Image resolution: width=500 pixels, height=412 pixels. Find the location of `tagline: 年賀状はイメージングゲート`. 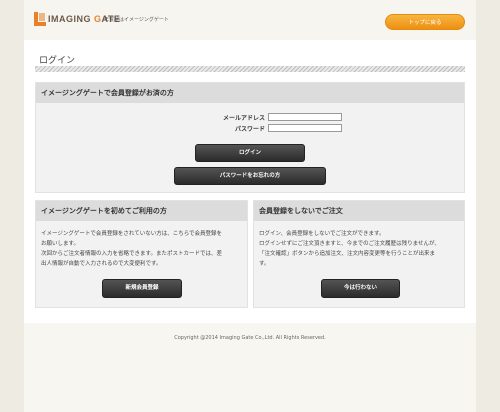

tagline: 年賀状はイメージングゲート is located at coordinates (136, 20).